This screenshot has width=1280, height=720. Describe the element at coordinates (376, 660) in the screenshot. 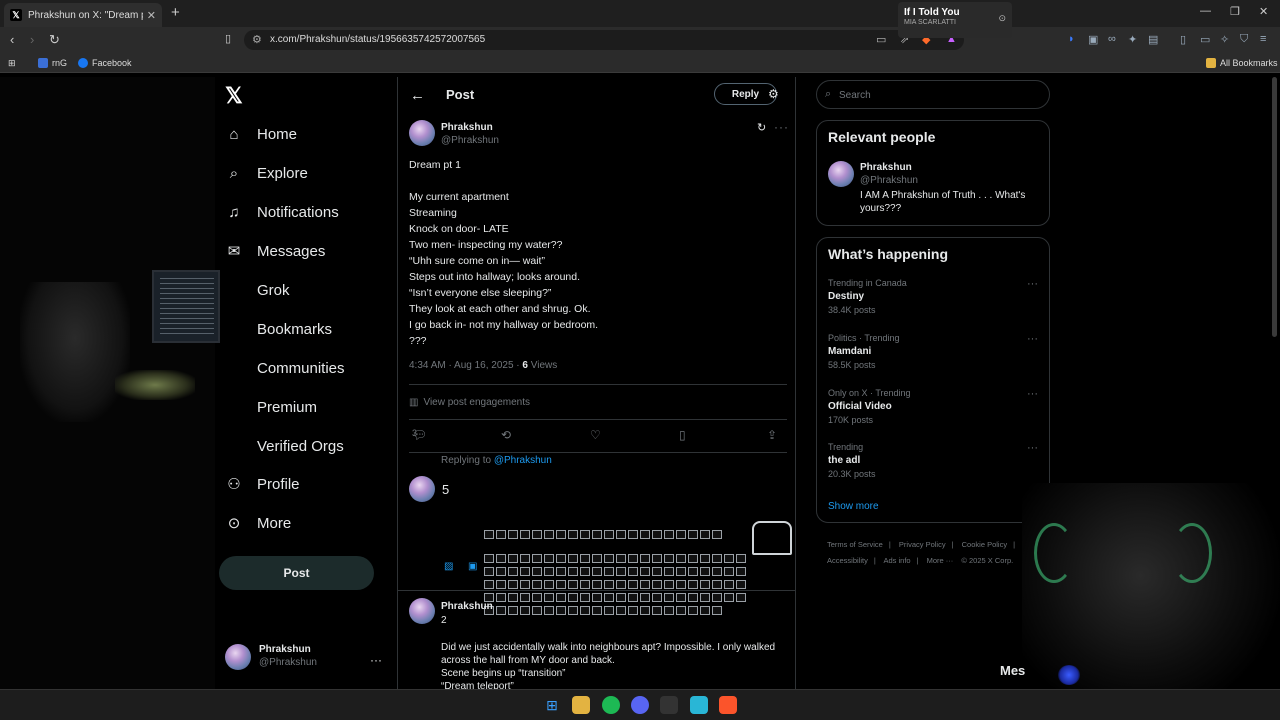

I see `account-more-icon: ···` at that location.